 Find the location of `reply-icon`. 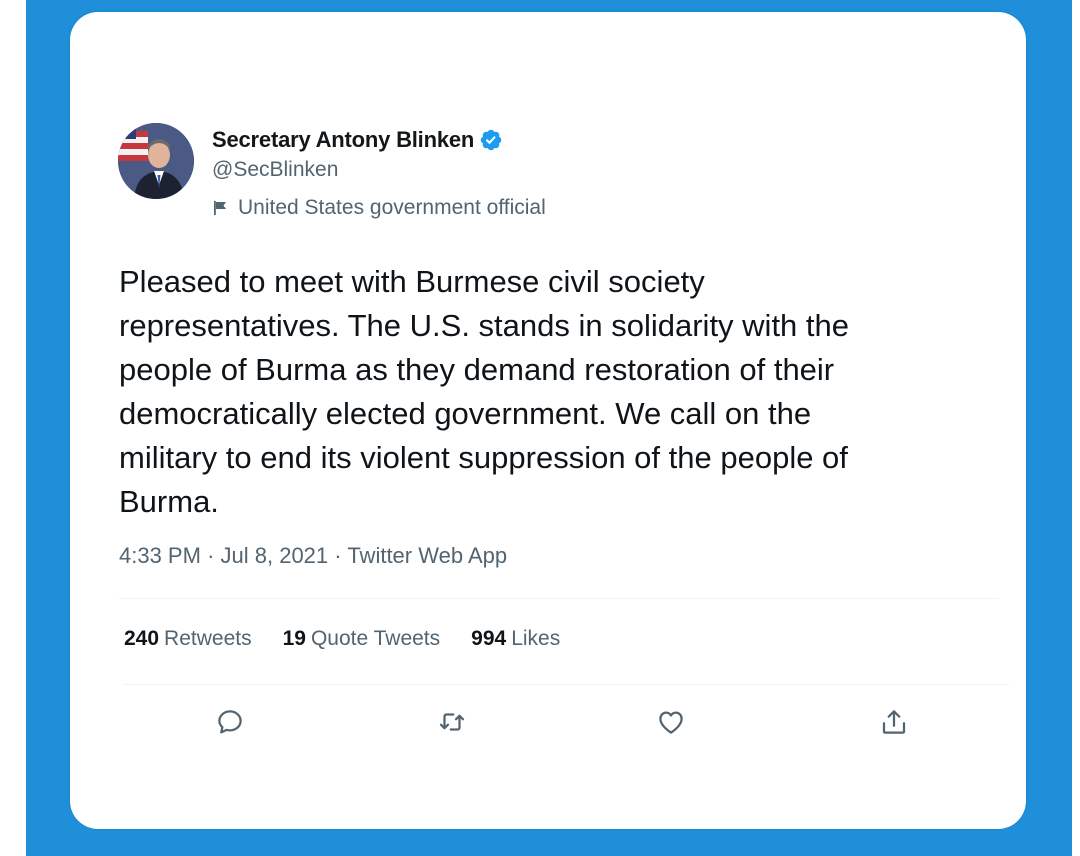

reply-icon is located at coordinates (230, 722).